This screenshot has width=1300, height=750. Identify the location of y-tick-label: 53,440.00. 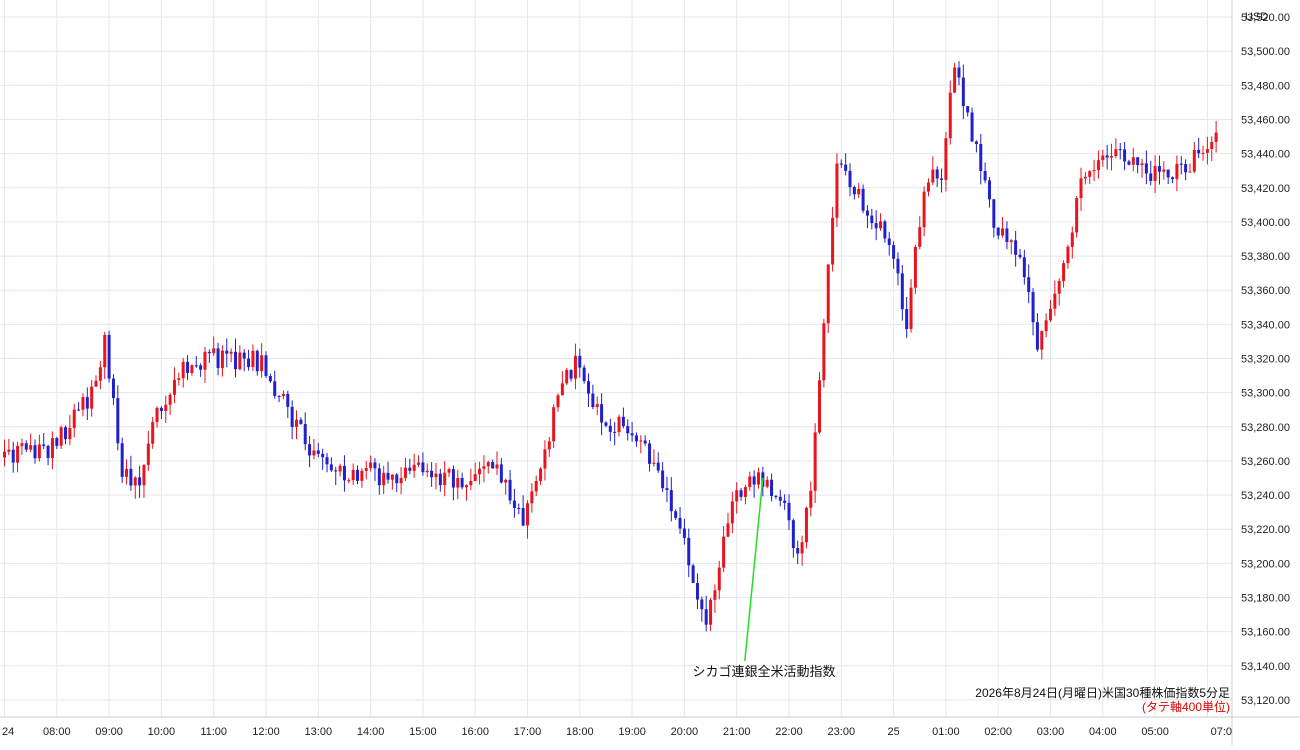
(1265, 155).